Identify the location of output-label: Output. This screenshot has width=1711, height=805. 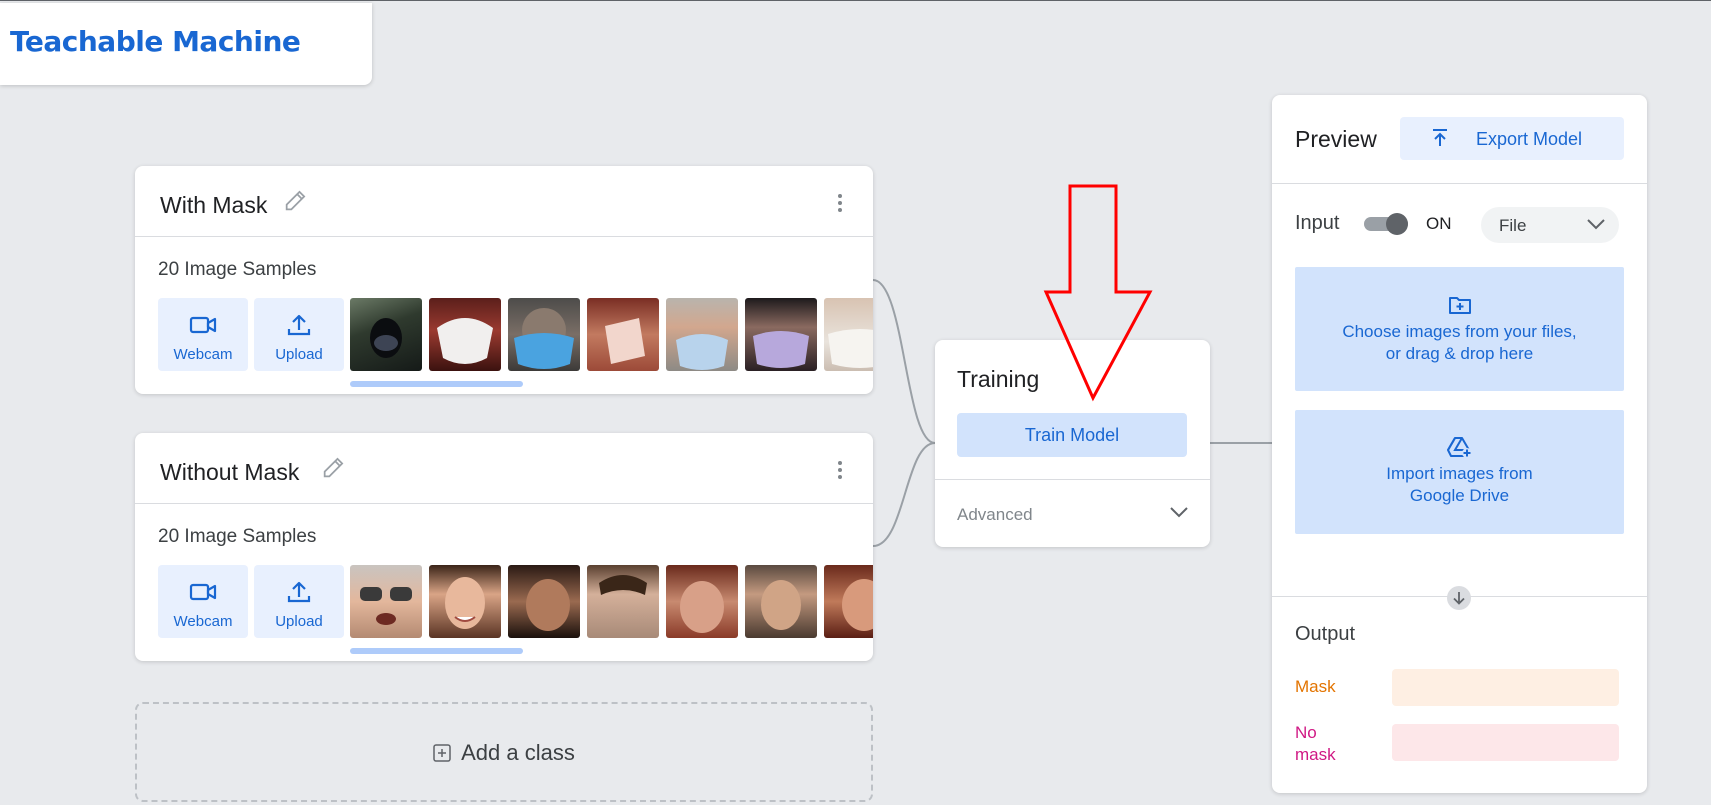
(1325, 634).